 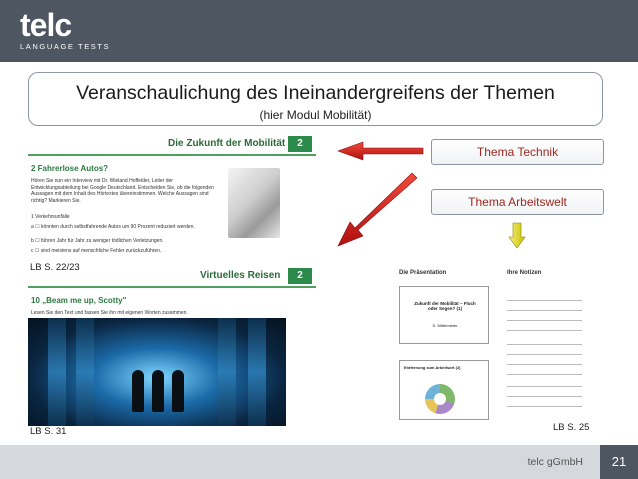 What do you see at coordinates (524, 273) in the screenshot?
I see `notes-heading: Ihre Notizen` at bounding box center [524, 273].